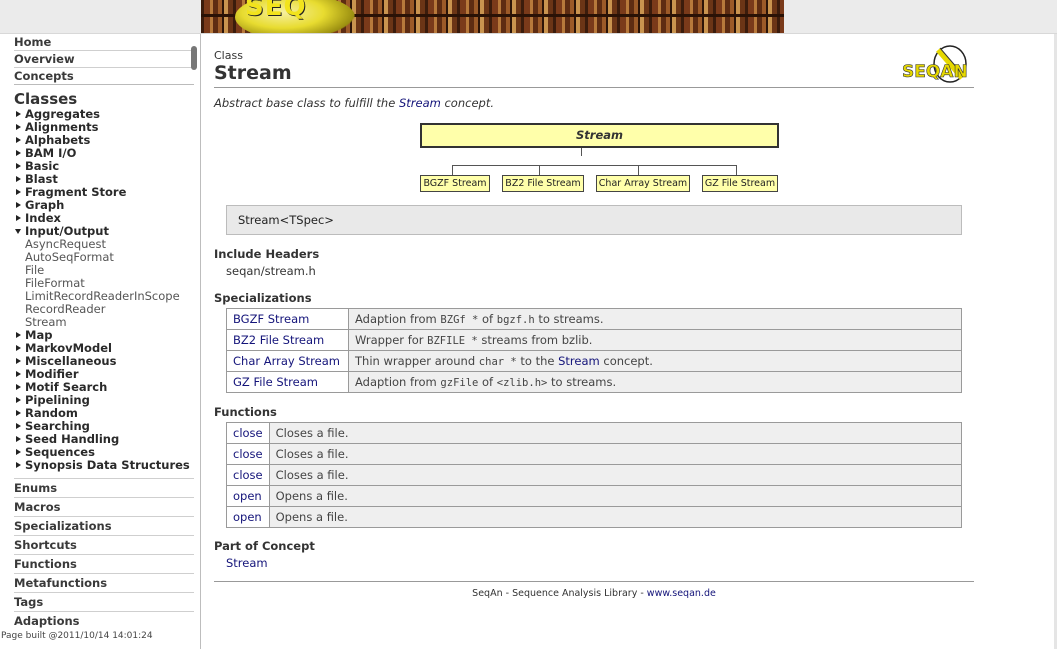 This screenshot has height=649, width=1057. What do you see at coordinates (70, 361) in the screenshot?
I see `tree-item-label: Miscellaneous` at bounding box center [70, 361].